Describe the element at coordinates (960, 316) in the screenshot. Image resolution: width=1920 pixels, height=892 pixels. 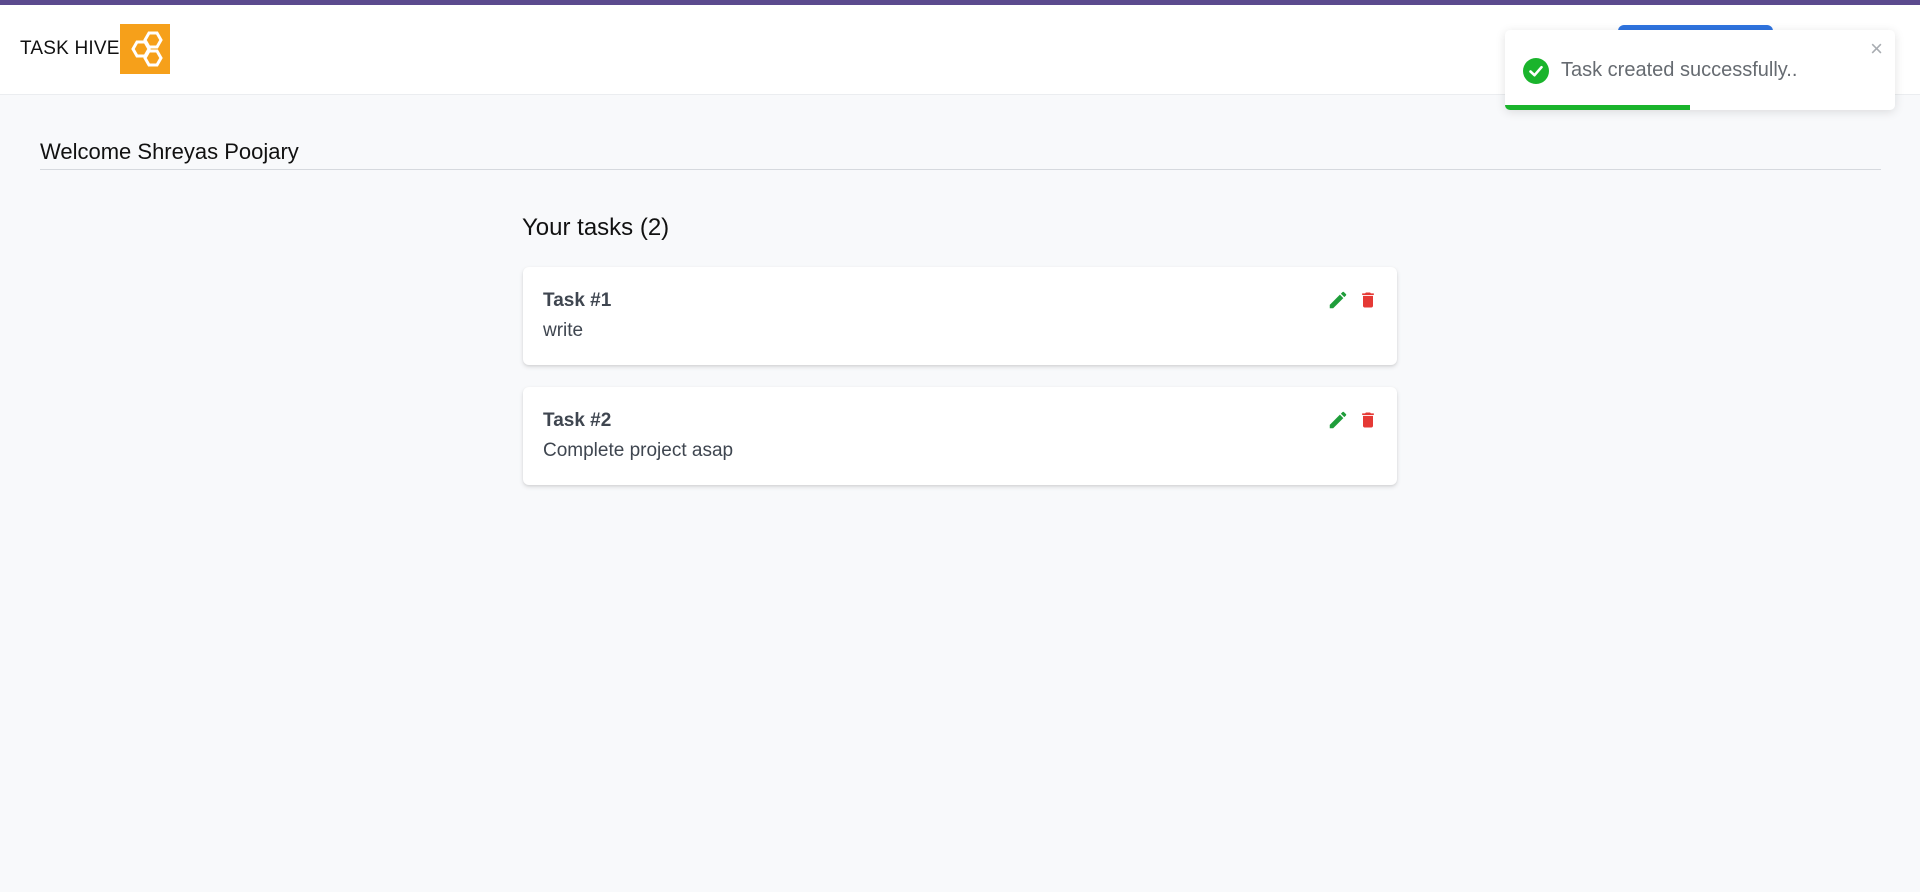
I see `task-card: Task #1 write` at that location.